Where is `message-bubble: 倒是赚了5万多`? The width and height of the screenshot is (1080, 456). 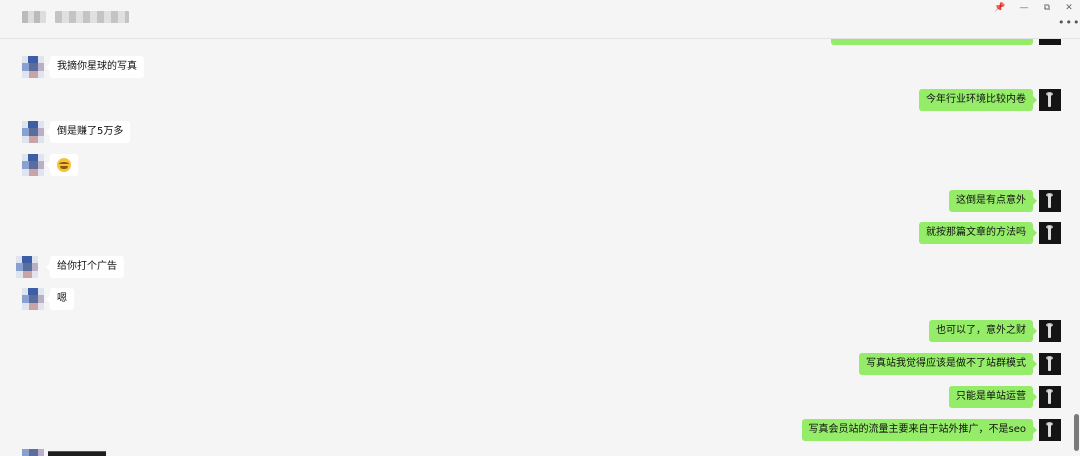
message-bubble: 倒是赚了5万多 is located at coordinates (88, 132).